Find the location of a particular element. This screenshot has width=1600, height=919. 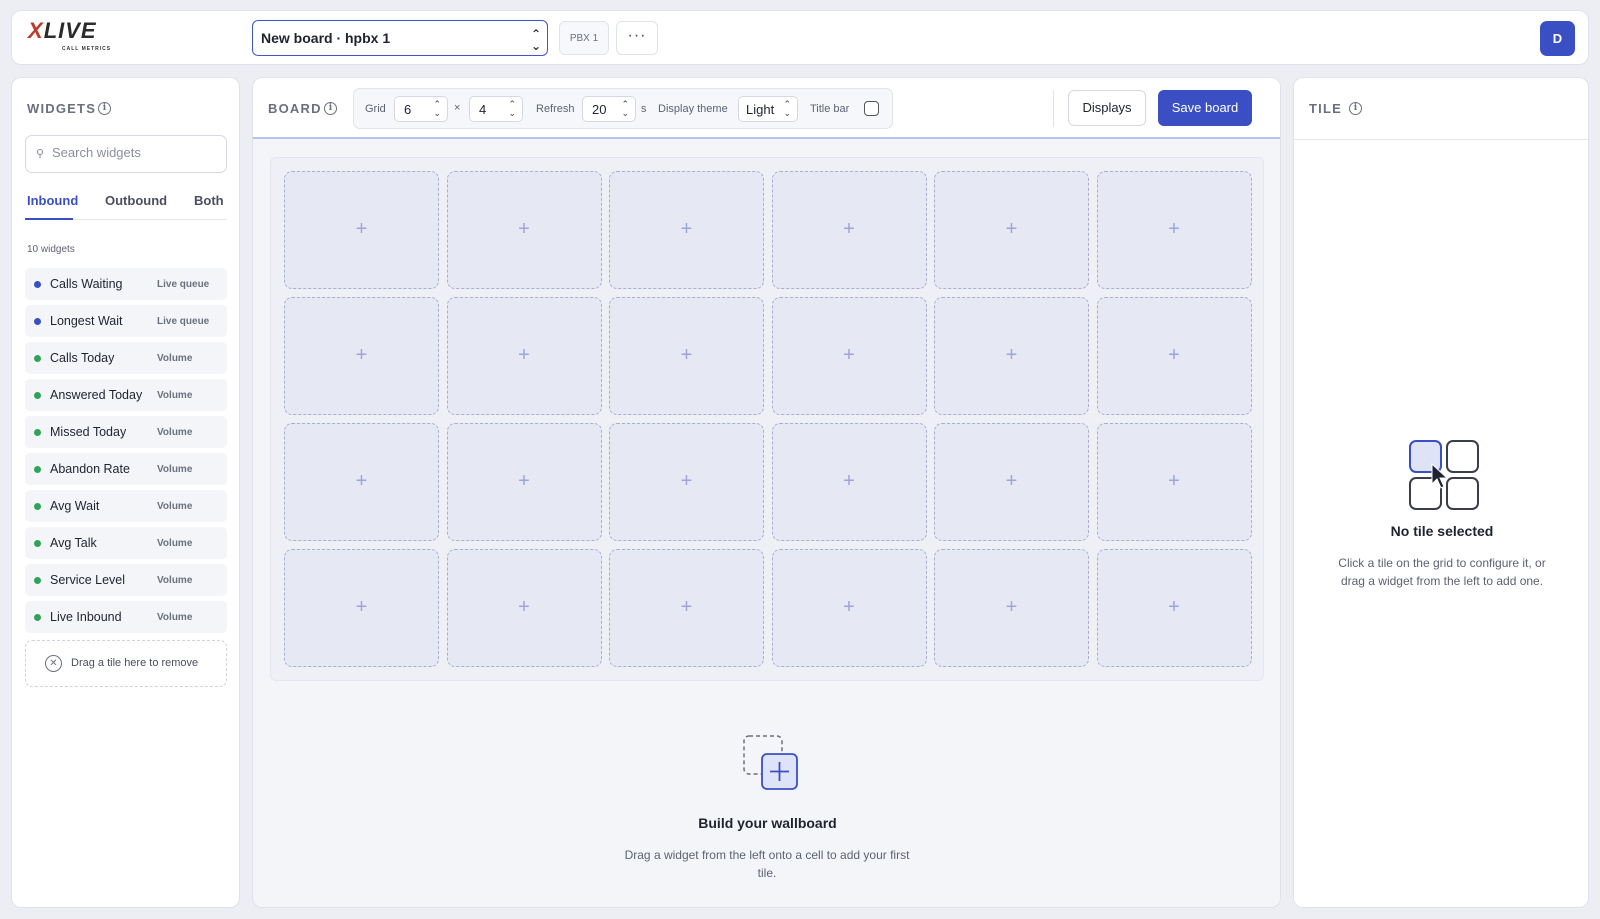

tab-outbound: Outbound is located at coordinates (136, 200).